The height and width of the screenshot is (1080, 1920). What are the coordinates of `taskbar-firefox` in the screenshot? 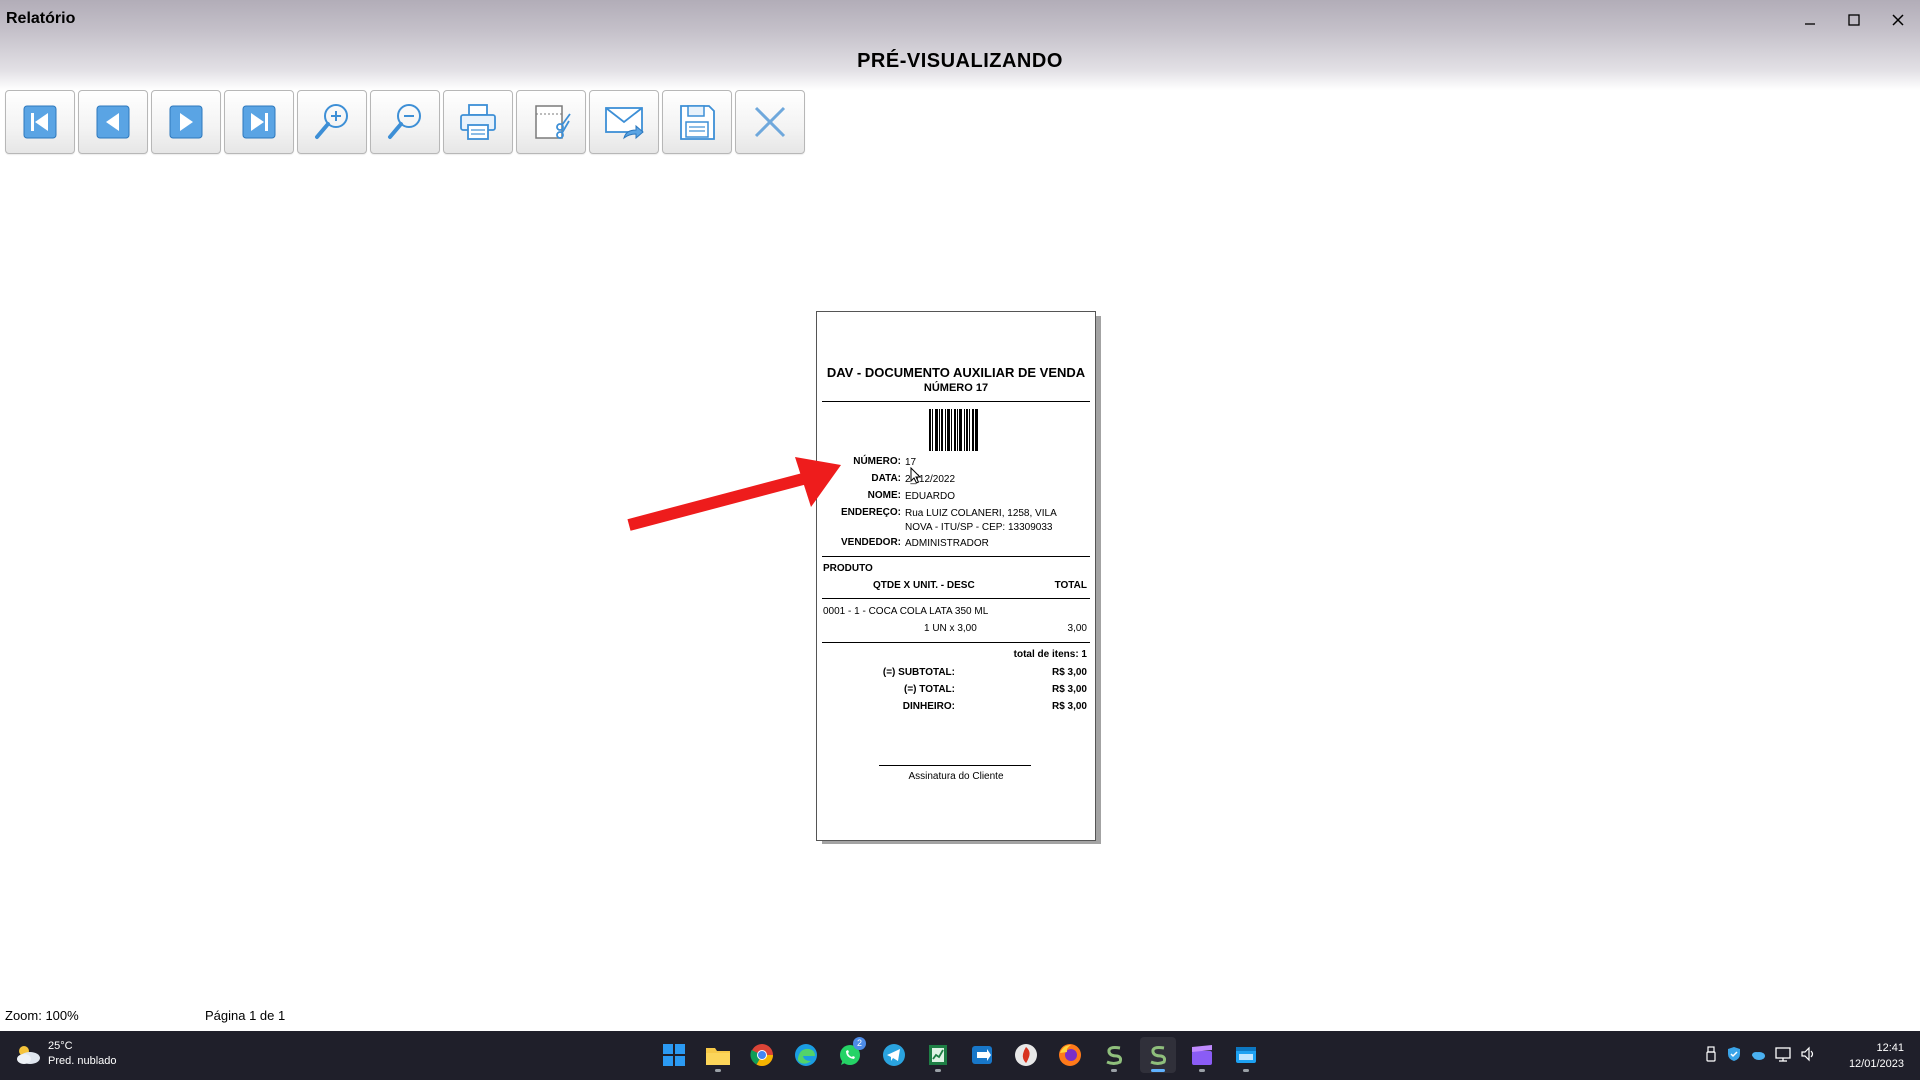 It's located at (1070, 1055).